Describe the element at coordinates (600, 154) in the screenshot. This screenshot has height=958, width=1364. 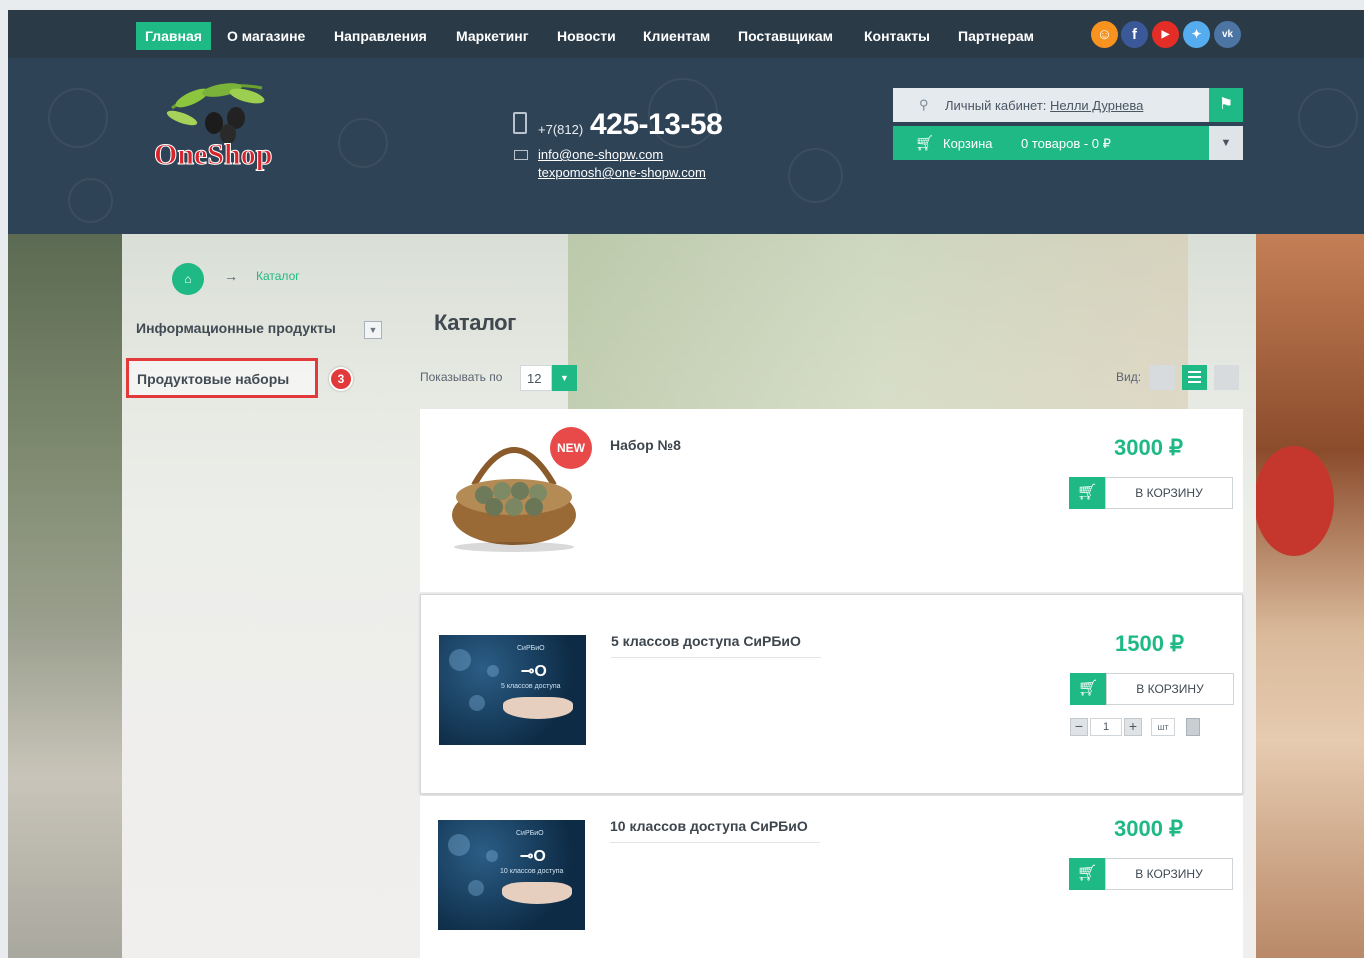
I see `email-link-info: info@one-shopw.com` at that location.